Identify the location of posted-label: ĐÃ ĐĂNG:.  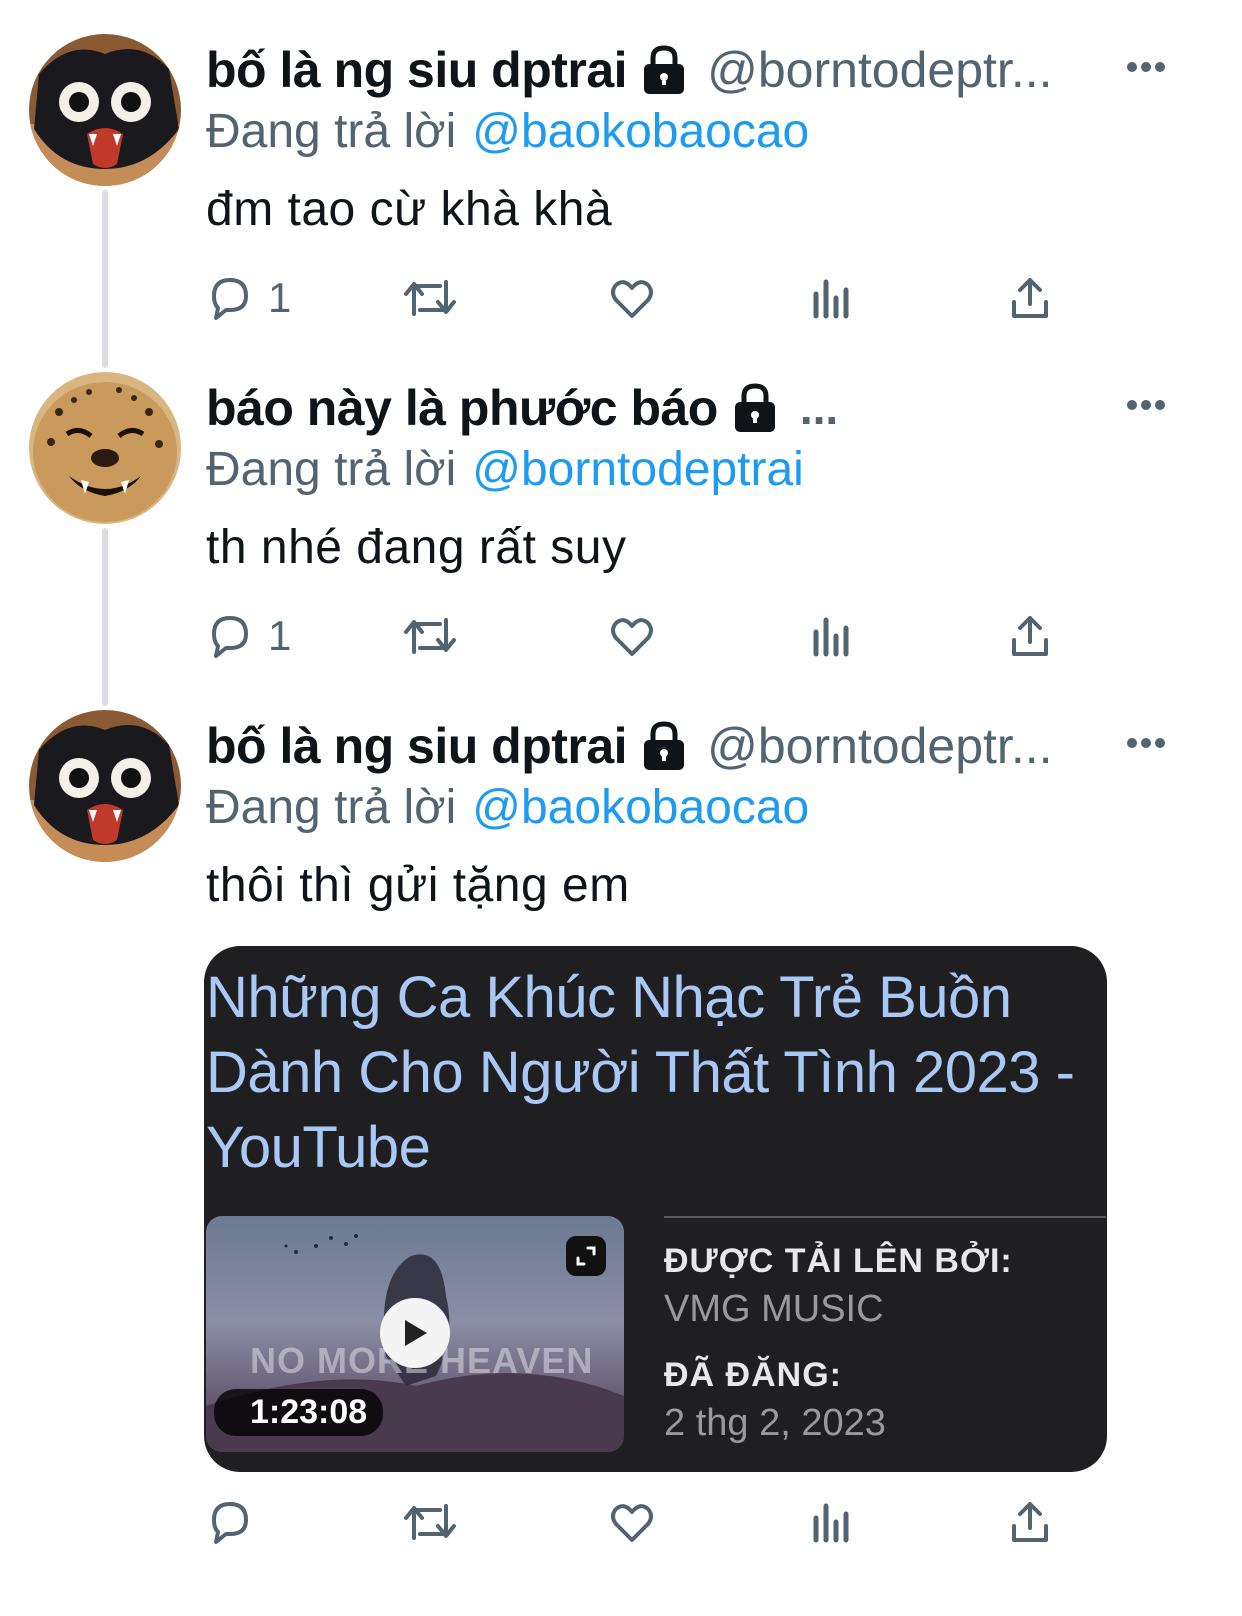
(753, 1375).